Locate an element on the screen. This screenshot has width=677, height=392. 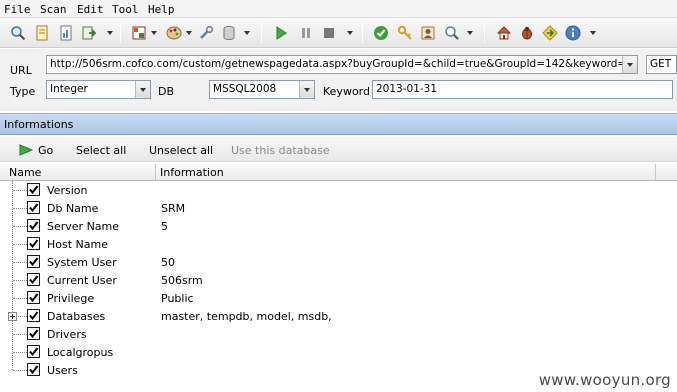
menu-bar: File Scan Edit Tool Help is located at coordinates (338, 9).